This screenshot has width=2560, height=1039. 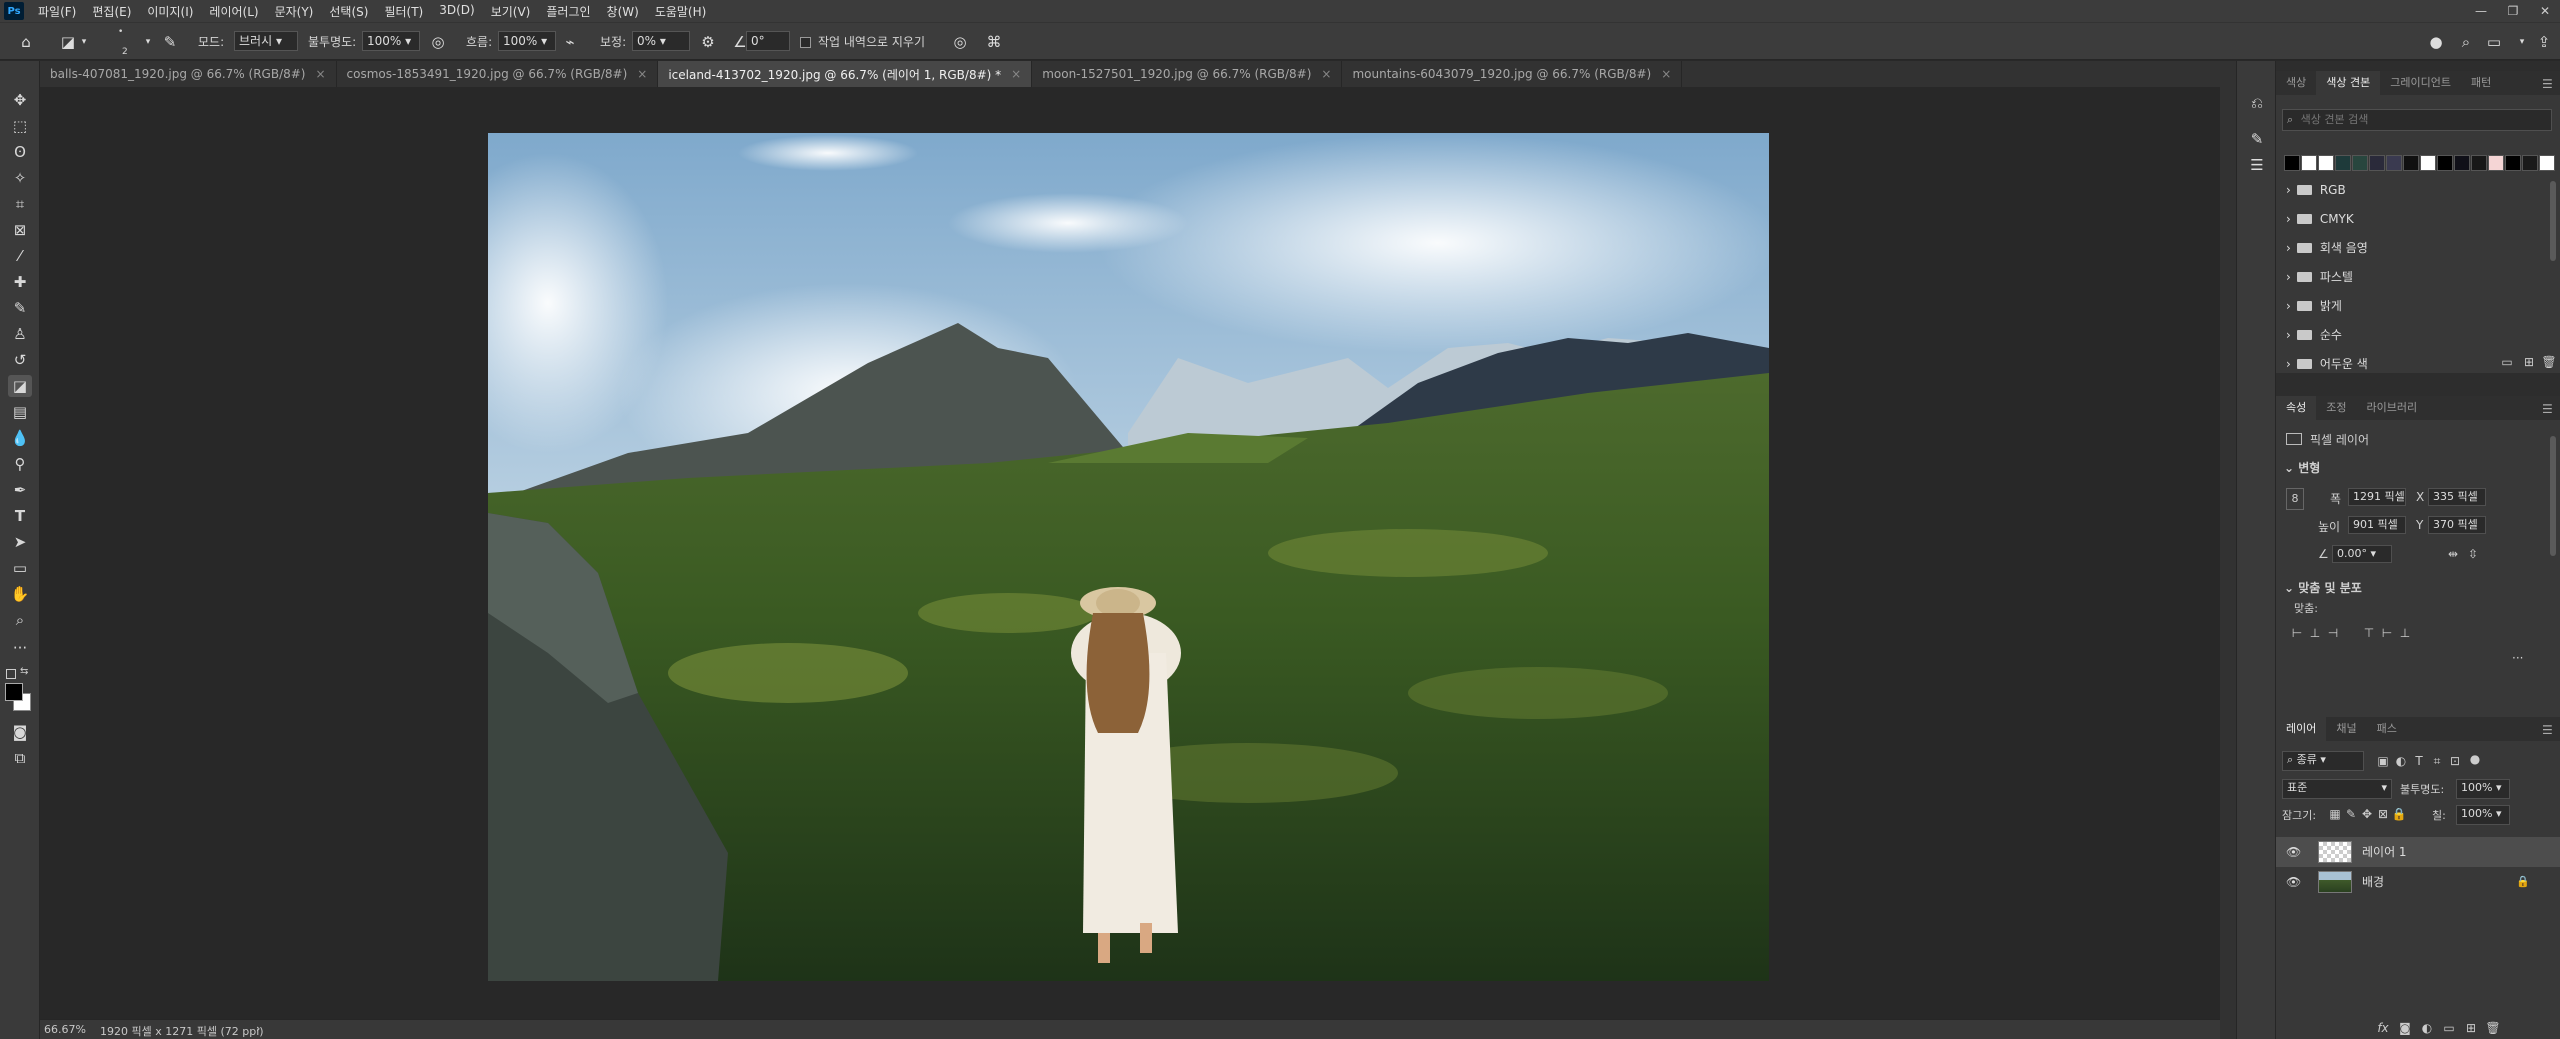 What do you see at coordinates (20, 594) in the screenshot?
I see `hand-tool-icon: ✋` at bounding box center [20, 594].